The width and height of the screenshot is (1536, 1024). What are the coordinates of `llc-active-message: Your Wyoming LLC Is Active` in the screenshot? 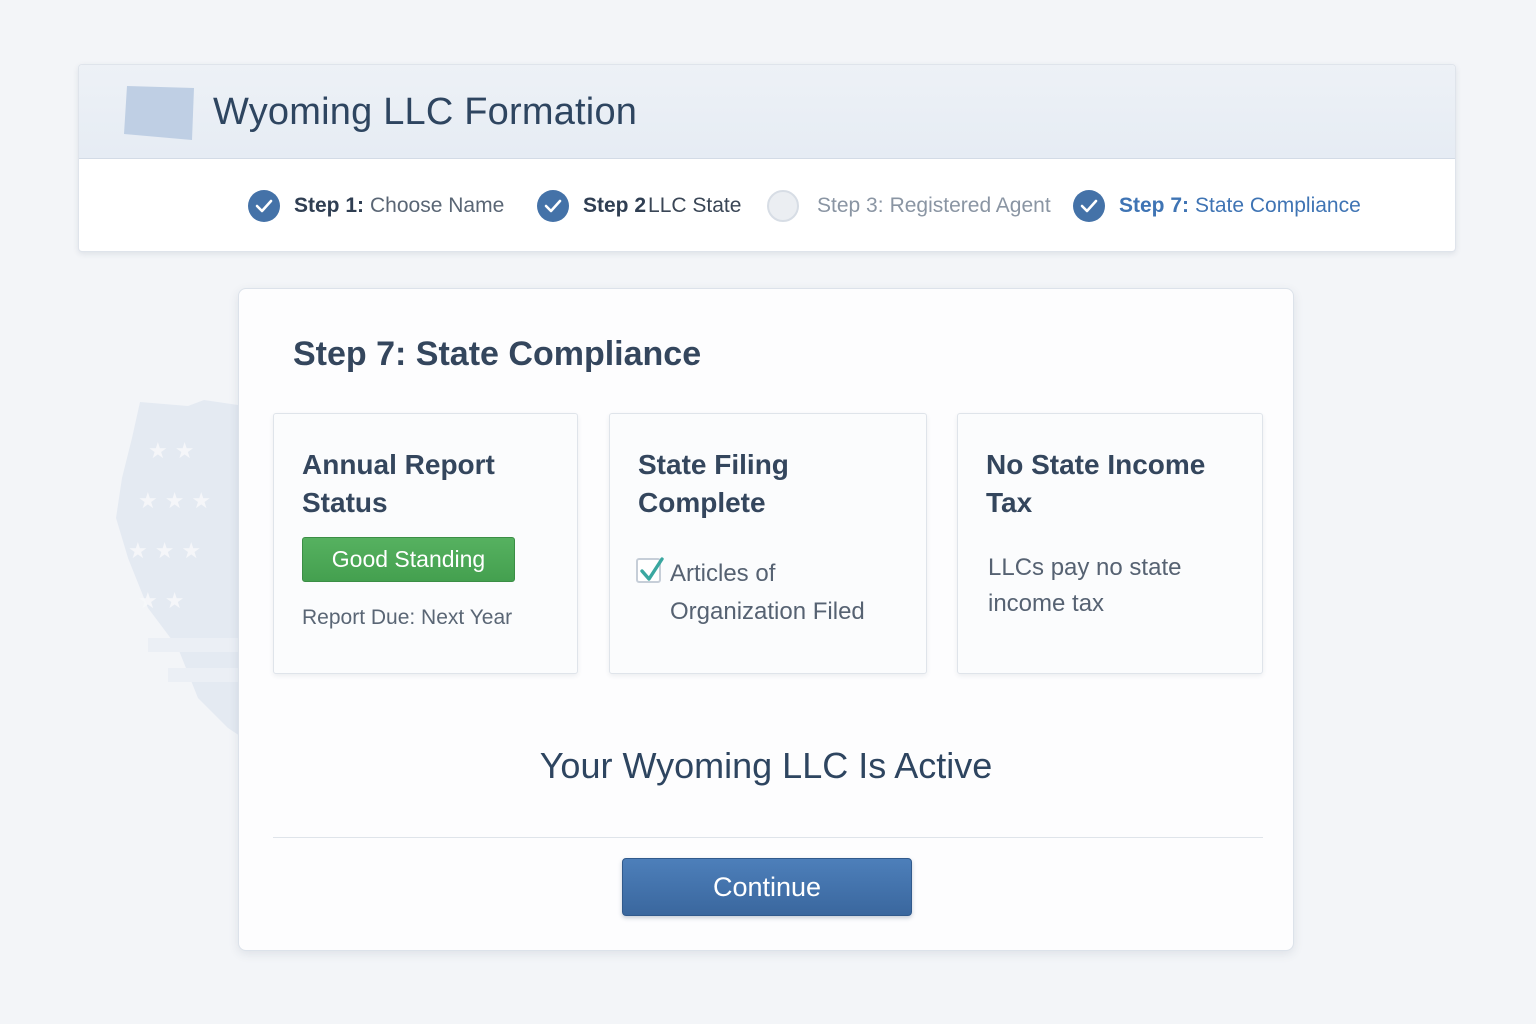 It's located at (766, 765).